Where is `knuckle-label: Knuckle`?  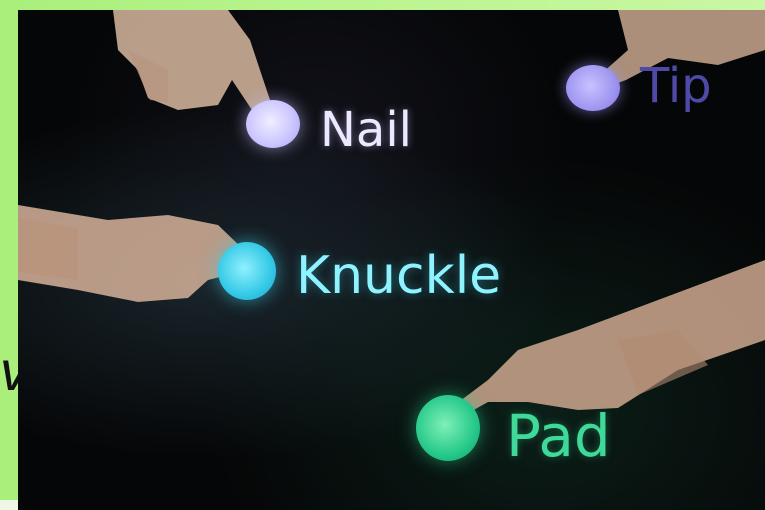 knuckle-label: Knuckle is located at coordinates (399, 276).